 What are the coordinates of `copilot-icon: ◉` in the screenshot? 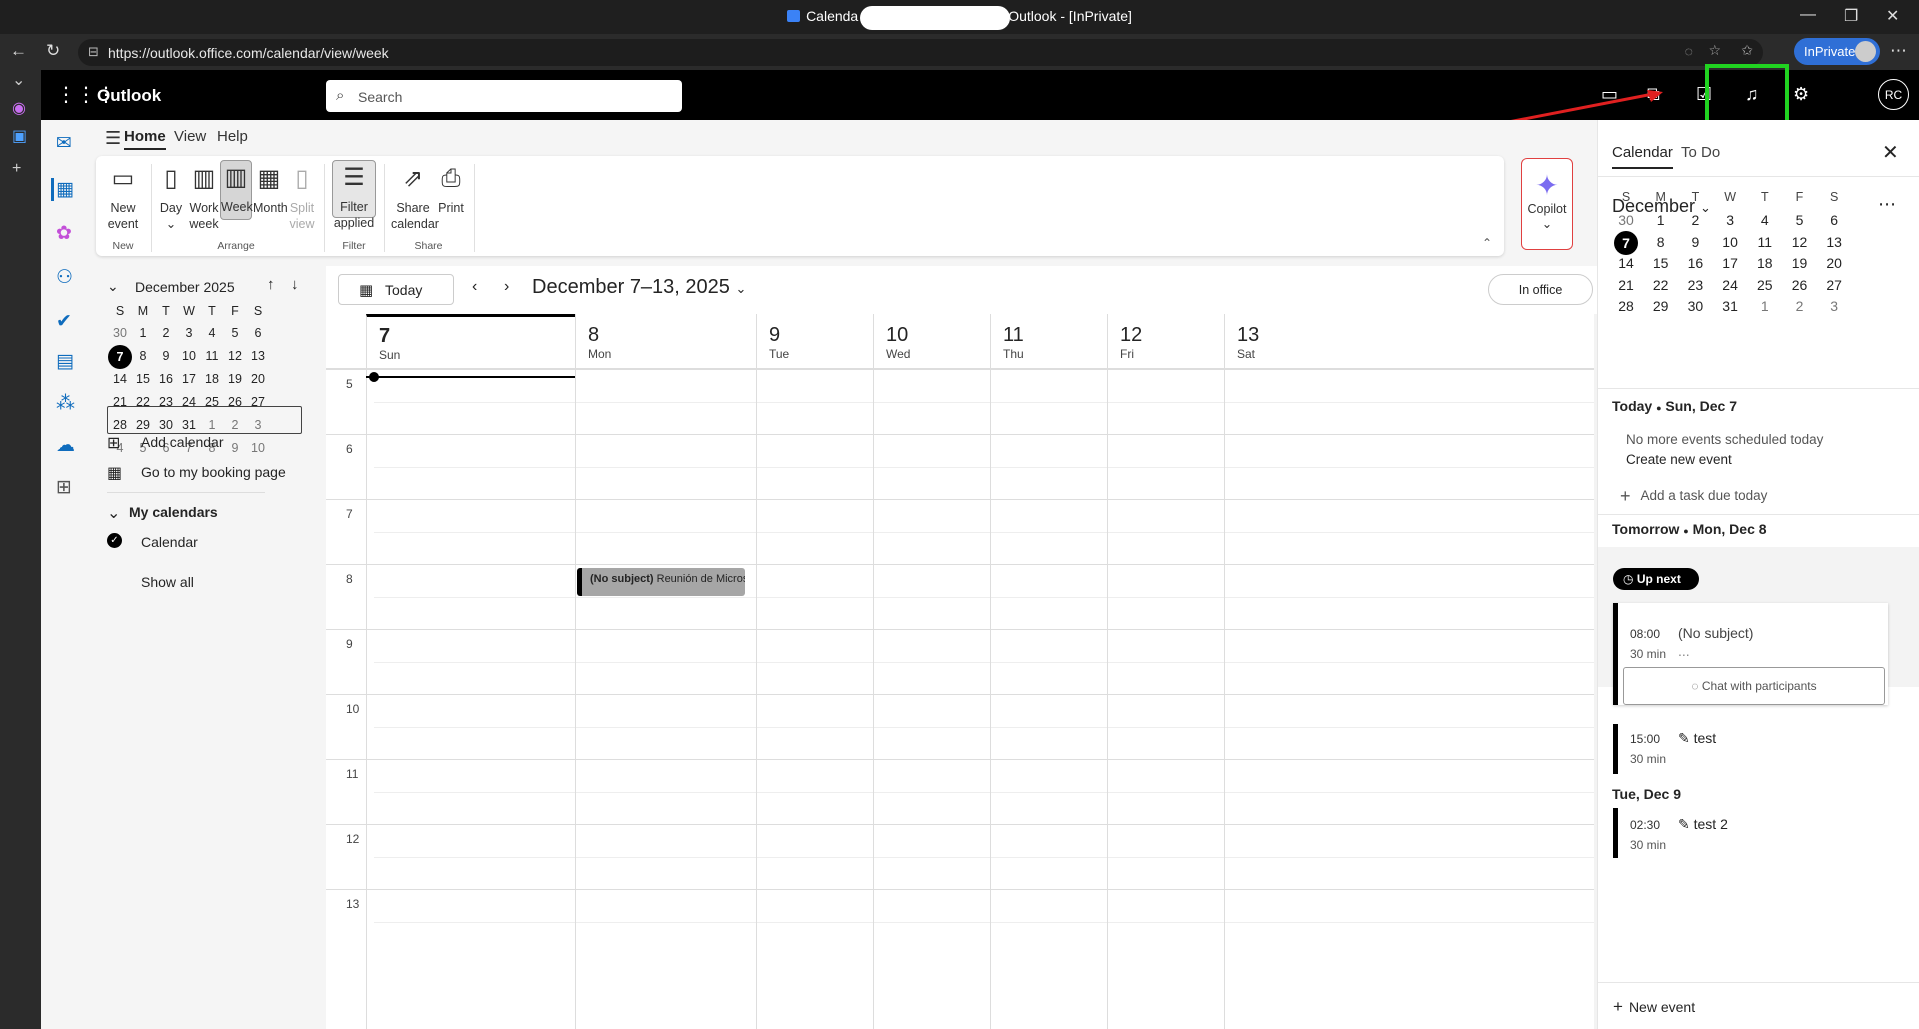 It's located at (19, 108).